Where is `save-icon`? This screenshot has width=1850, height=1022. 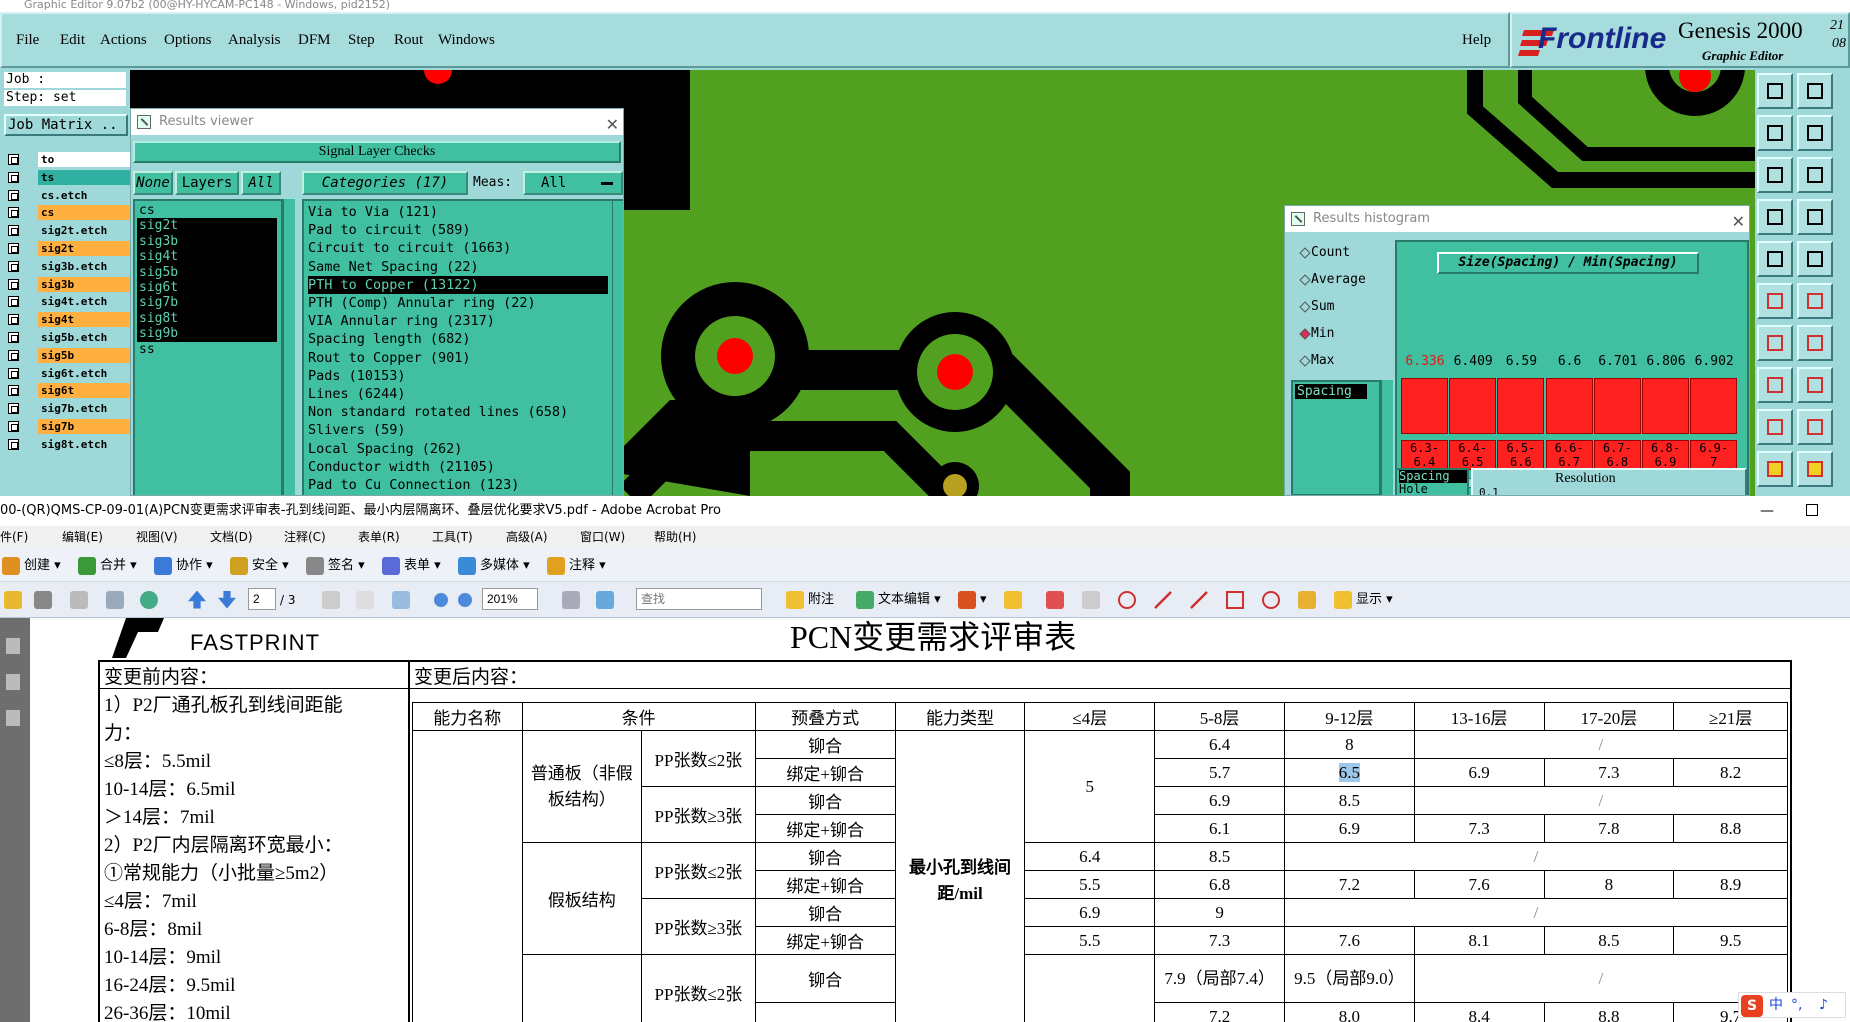
save-icon is located at coordinates (81, 600).